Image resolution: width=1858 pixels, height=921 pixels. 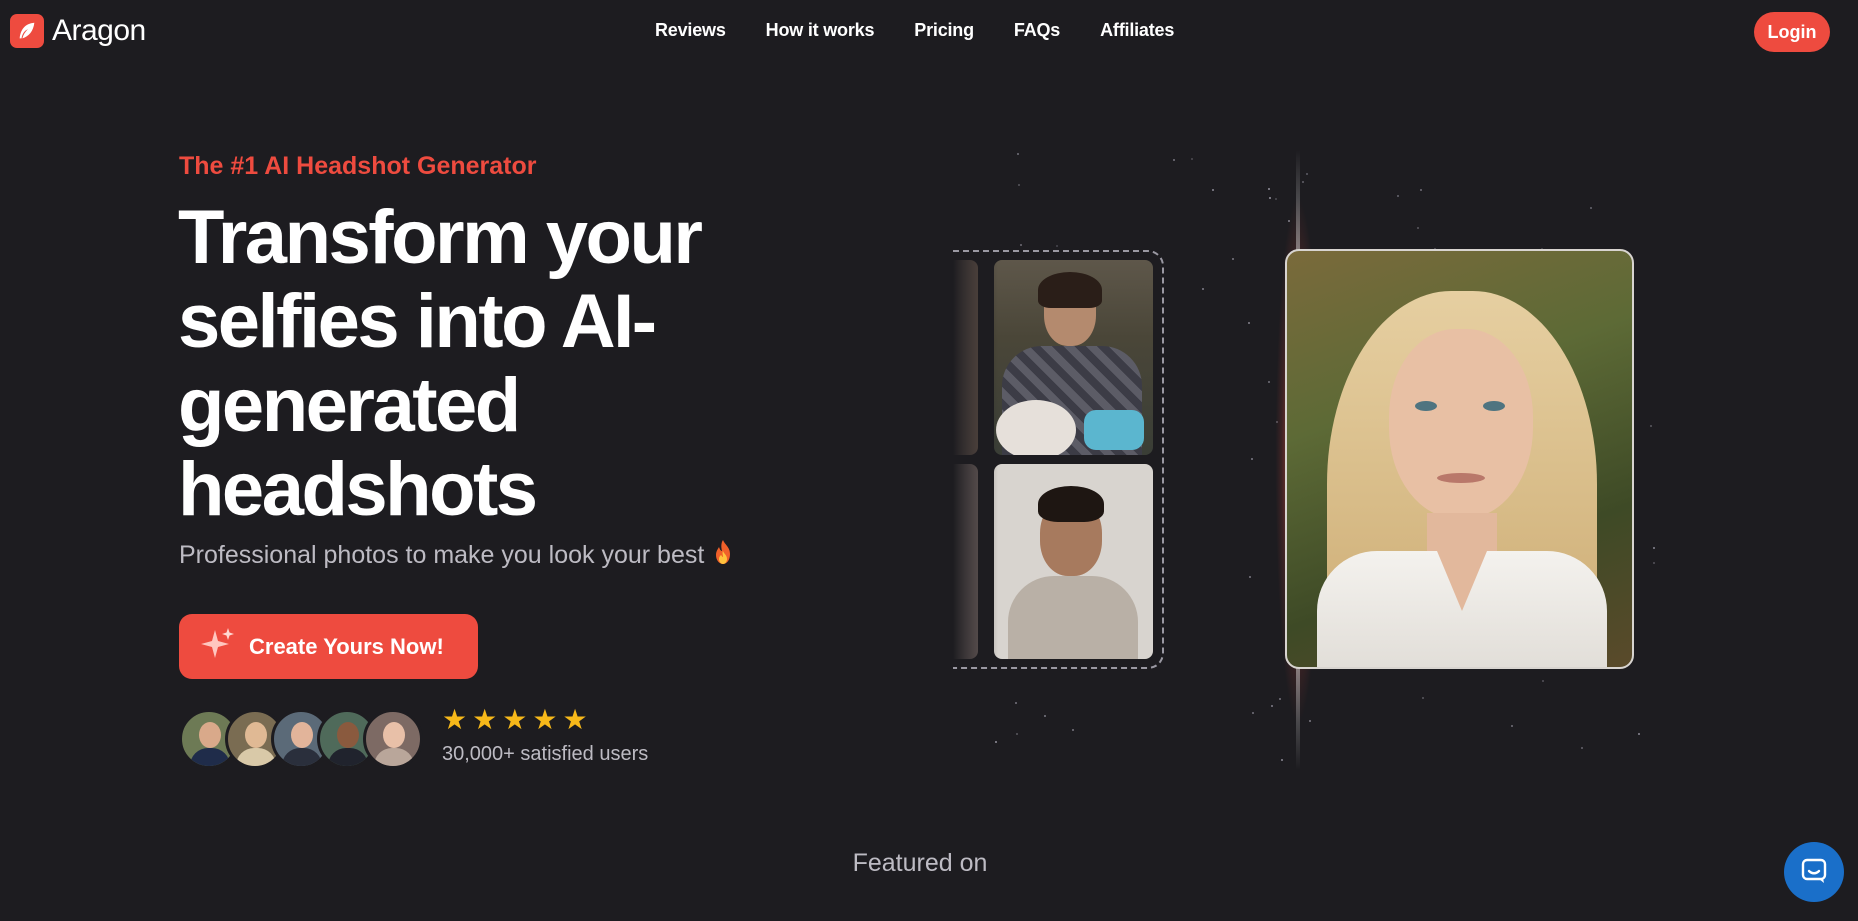 I want to click on nav-link-faqs: FAQs, so click(x=1037, y=30).